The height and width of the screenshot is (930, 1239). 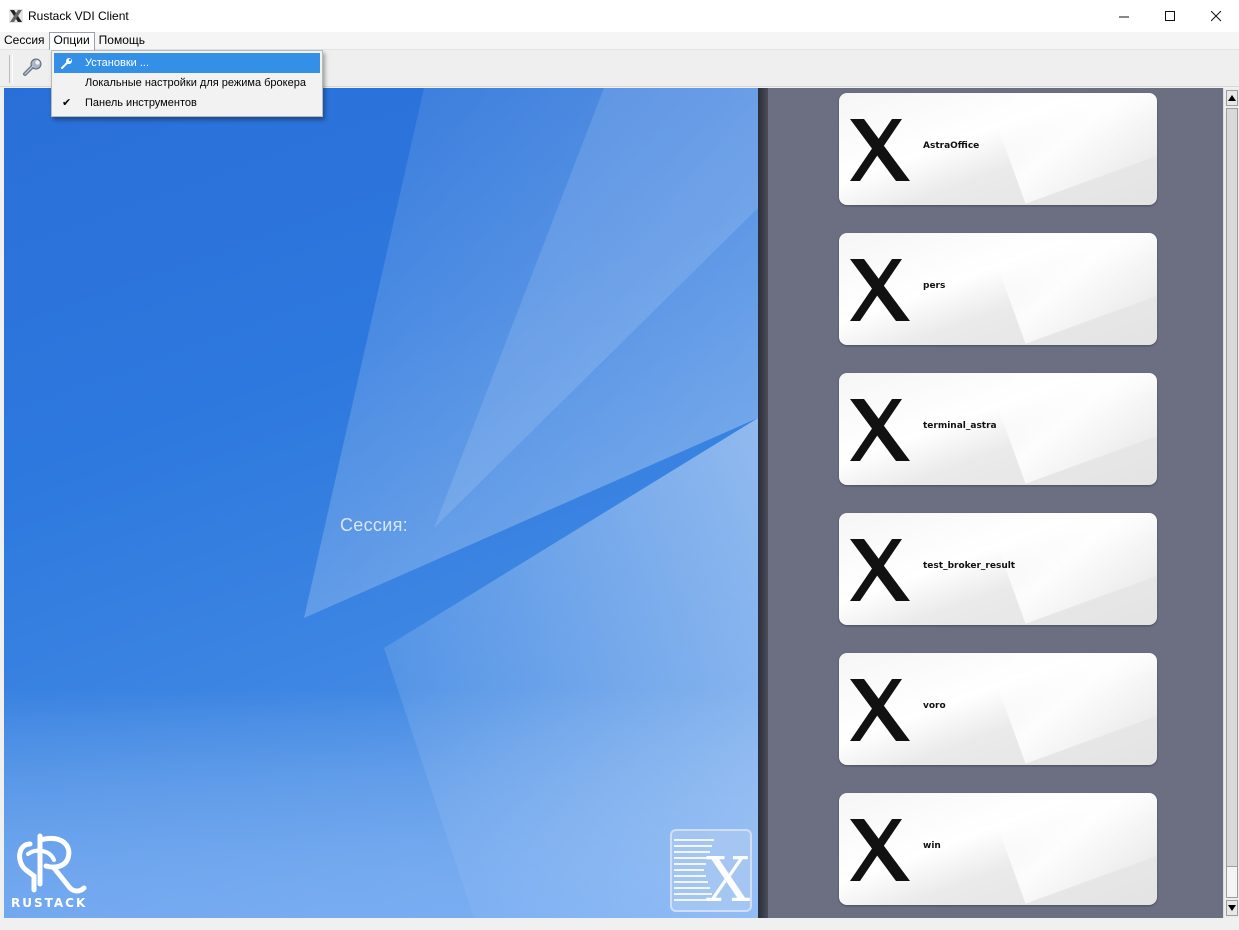 What do you see at coordinates (71, 40) in the screenshot?
I see `menu-options: Опции` at bounding box center [71, 40].